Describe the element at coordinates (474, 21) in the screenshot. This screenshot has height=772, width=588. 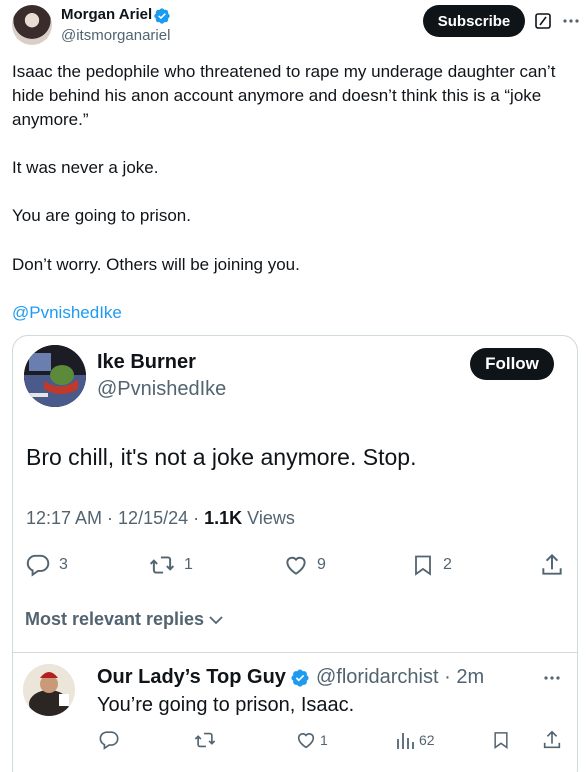
I see `subscribe-button: Subscribe` at that location.